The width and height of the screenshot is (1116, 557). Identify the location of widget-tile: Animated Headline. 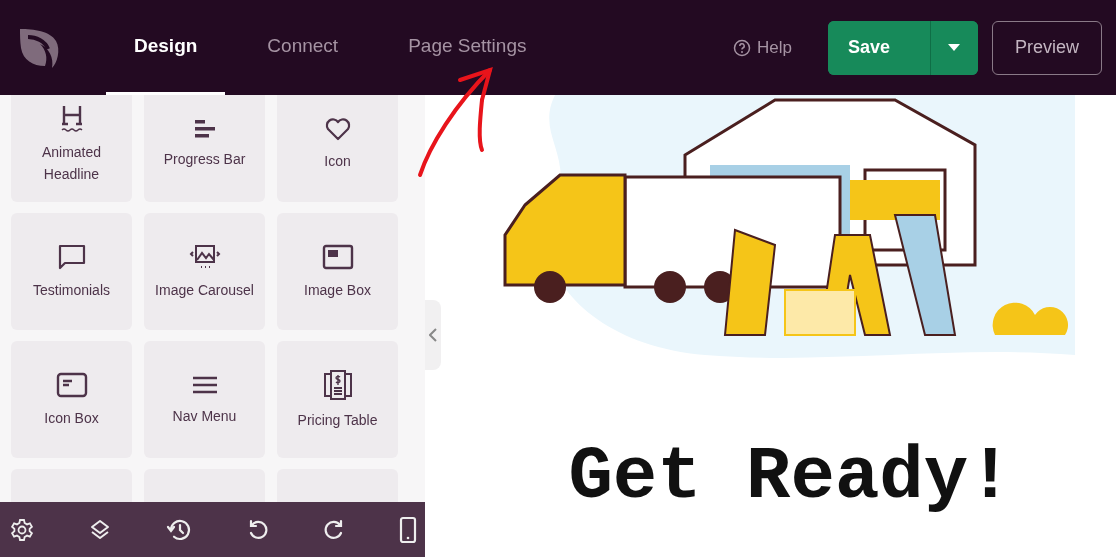
(71, 148).